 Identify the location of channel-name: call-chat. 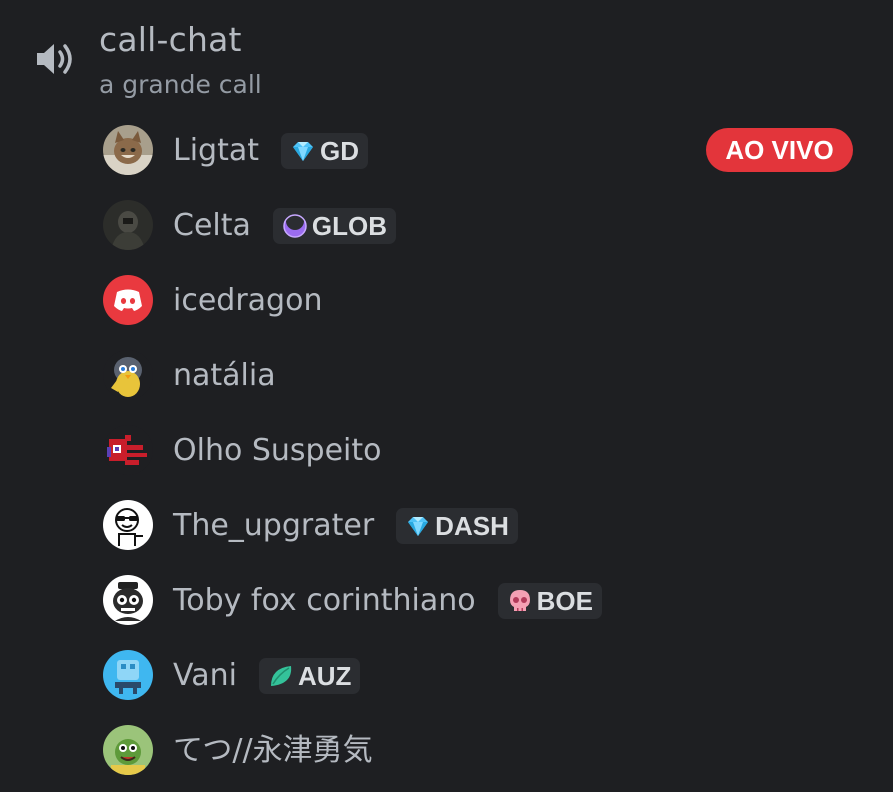
(170, 40).